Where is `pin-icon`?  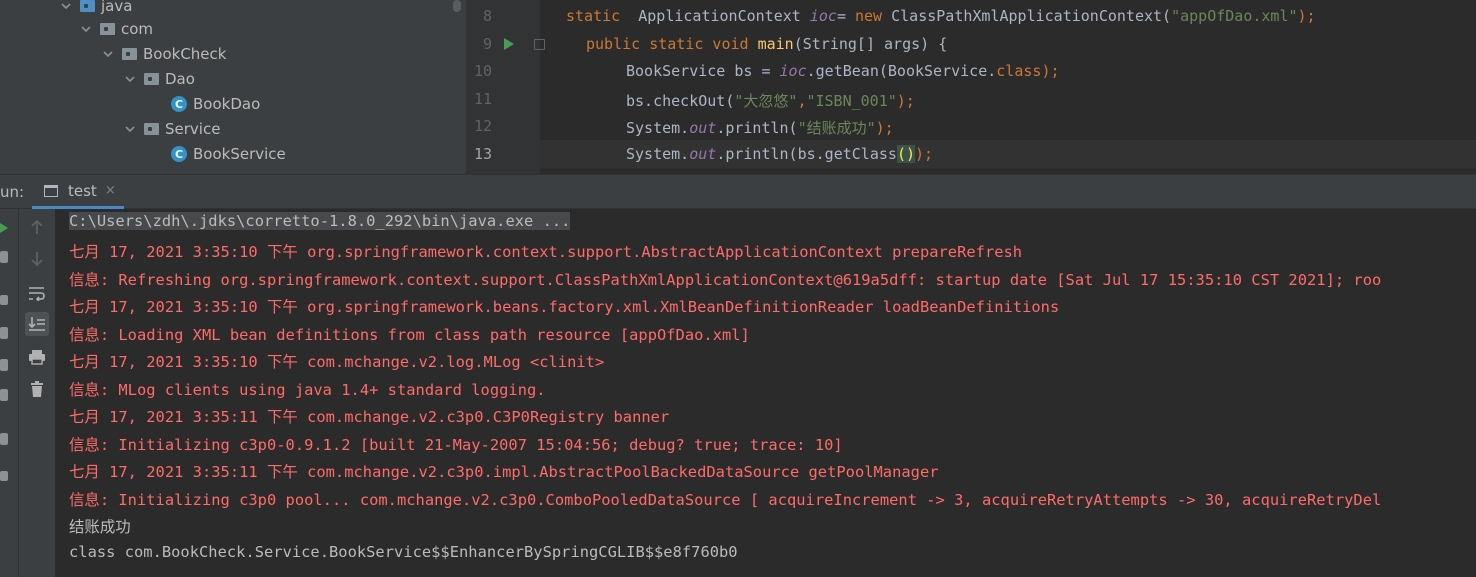
pin-icon is located at coordinates (4, 476).